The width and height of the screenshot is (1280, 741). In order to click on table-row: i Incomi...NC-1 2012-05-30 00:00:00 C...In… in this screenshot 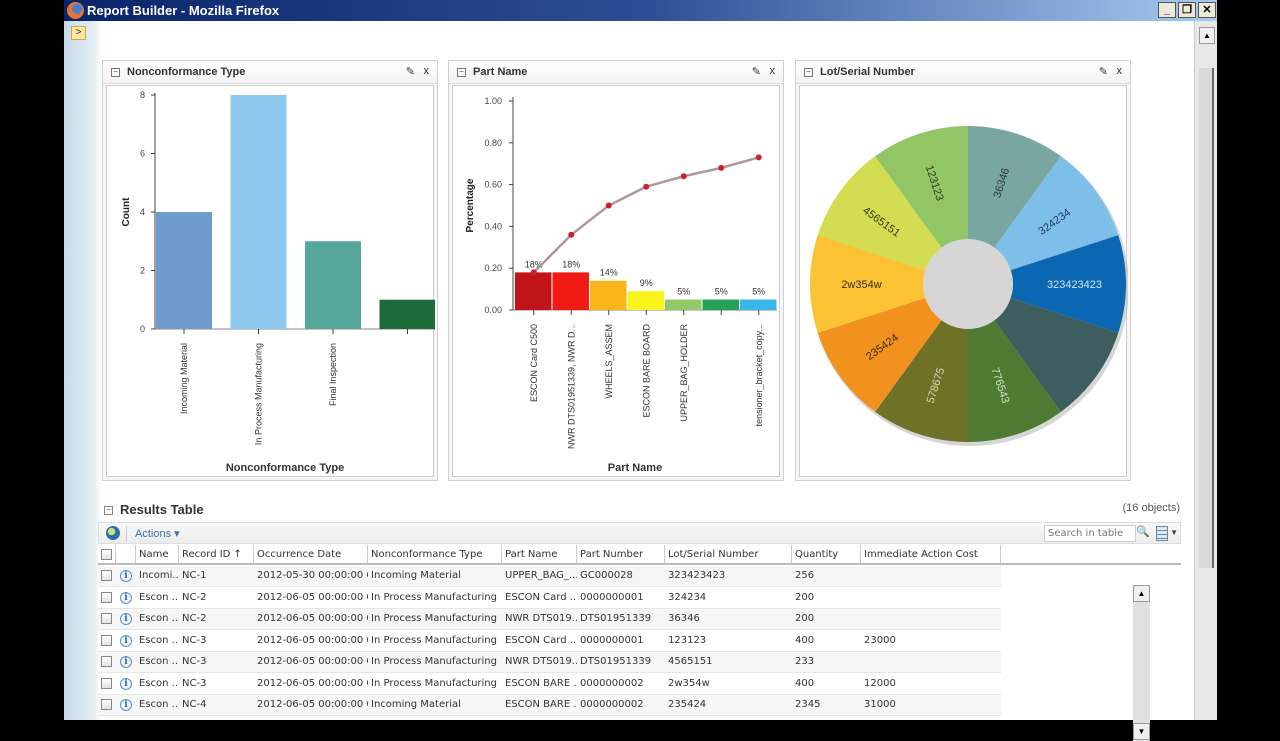, I will do `click(549, 576)`.